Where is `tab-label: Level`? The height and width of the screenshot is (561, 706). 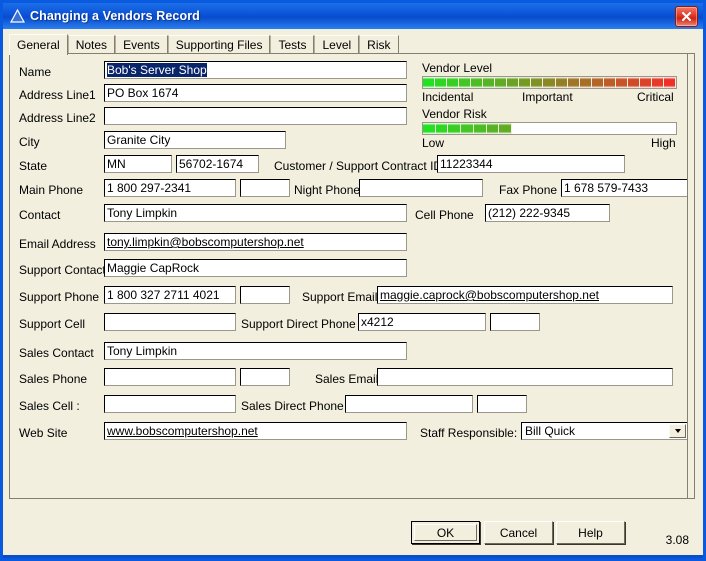
tab-label: Level is located at coordinates (337, 45).